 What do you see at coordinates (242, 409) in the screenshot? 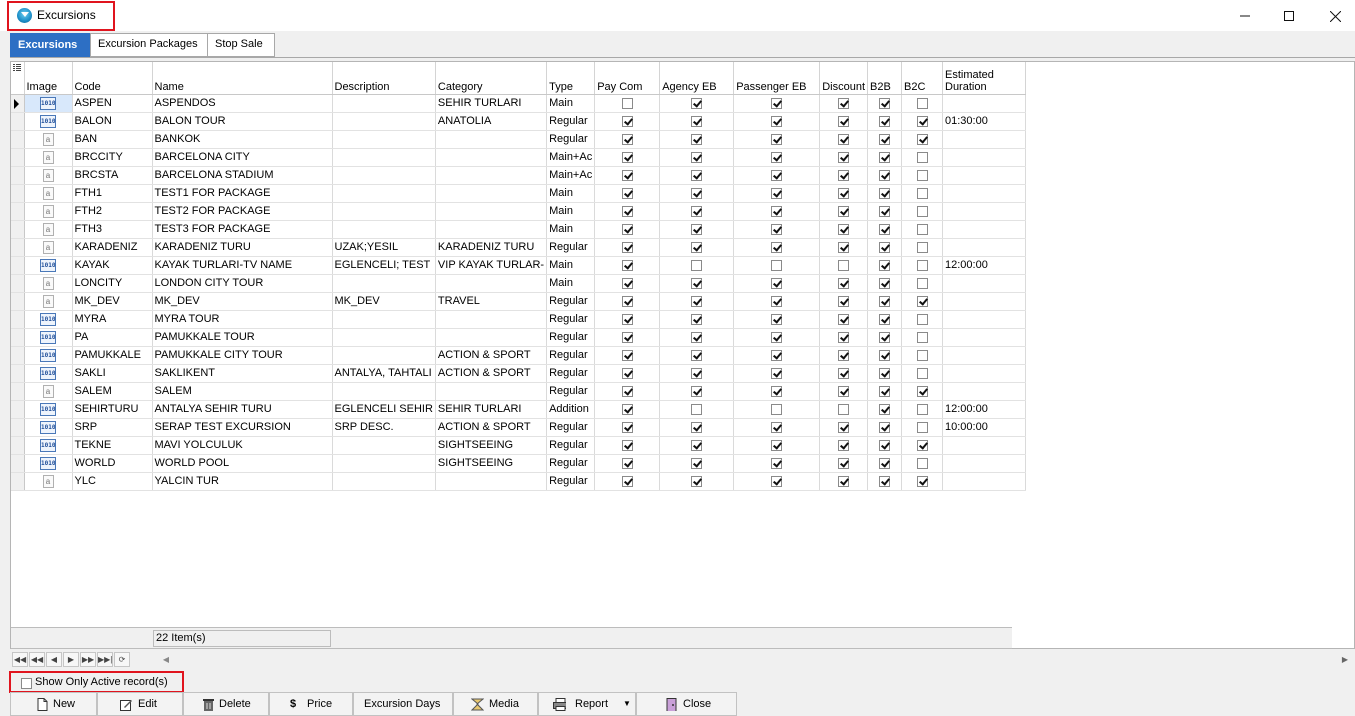
I see `cell-name: ANTALYA SEHIR TURU` at bounding box center [242, 409].